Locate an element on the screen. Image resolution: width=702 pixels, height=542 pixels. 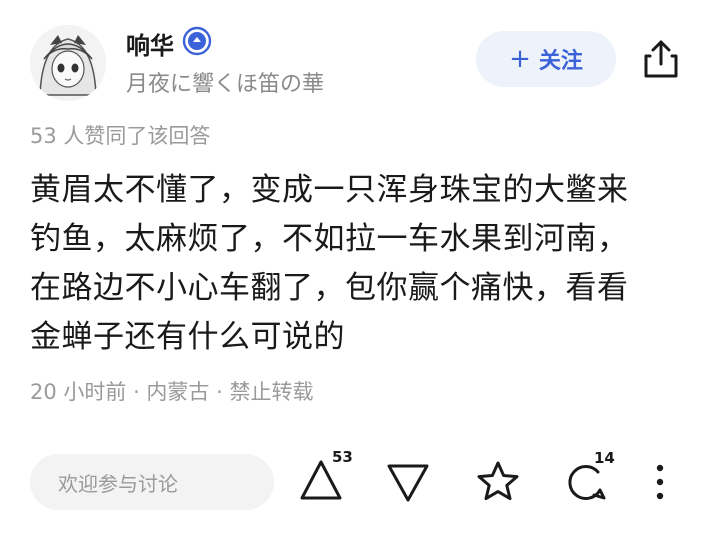
verified-badge-icon is located at coordinates (197, 41).